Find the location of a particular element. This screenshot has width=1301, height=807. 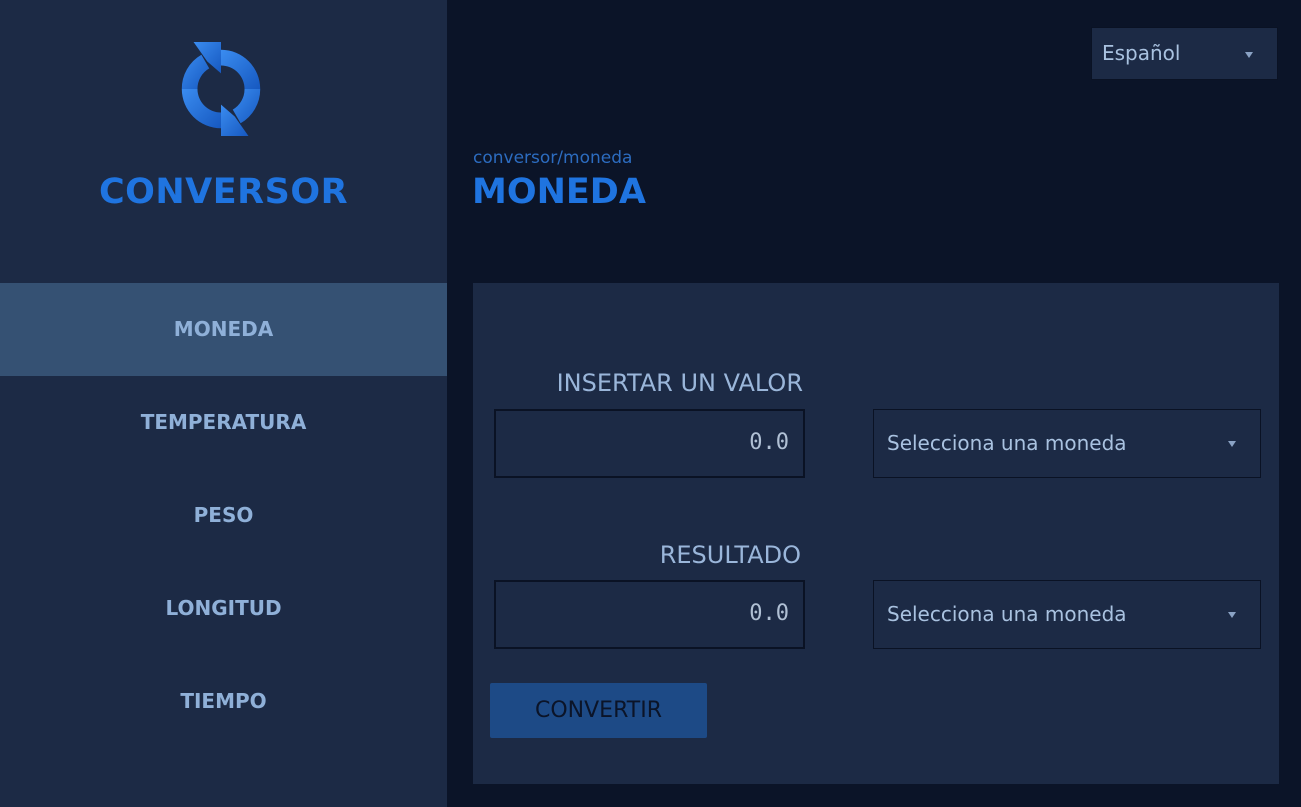

input-value-field: 0.0 is located at coordinates (649, 443).